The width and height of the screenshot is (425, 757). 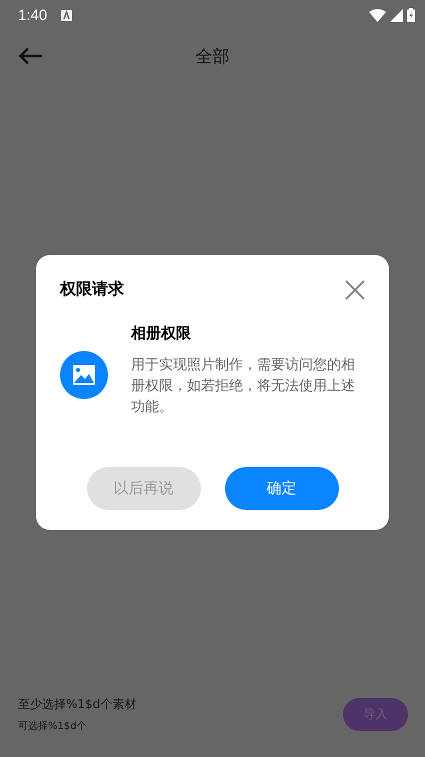 I want to click on close-icon, so click(x=355, y=290).